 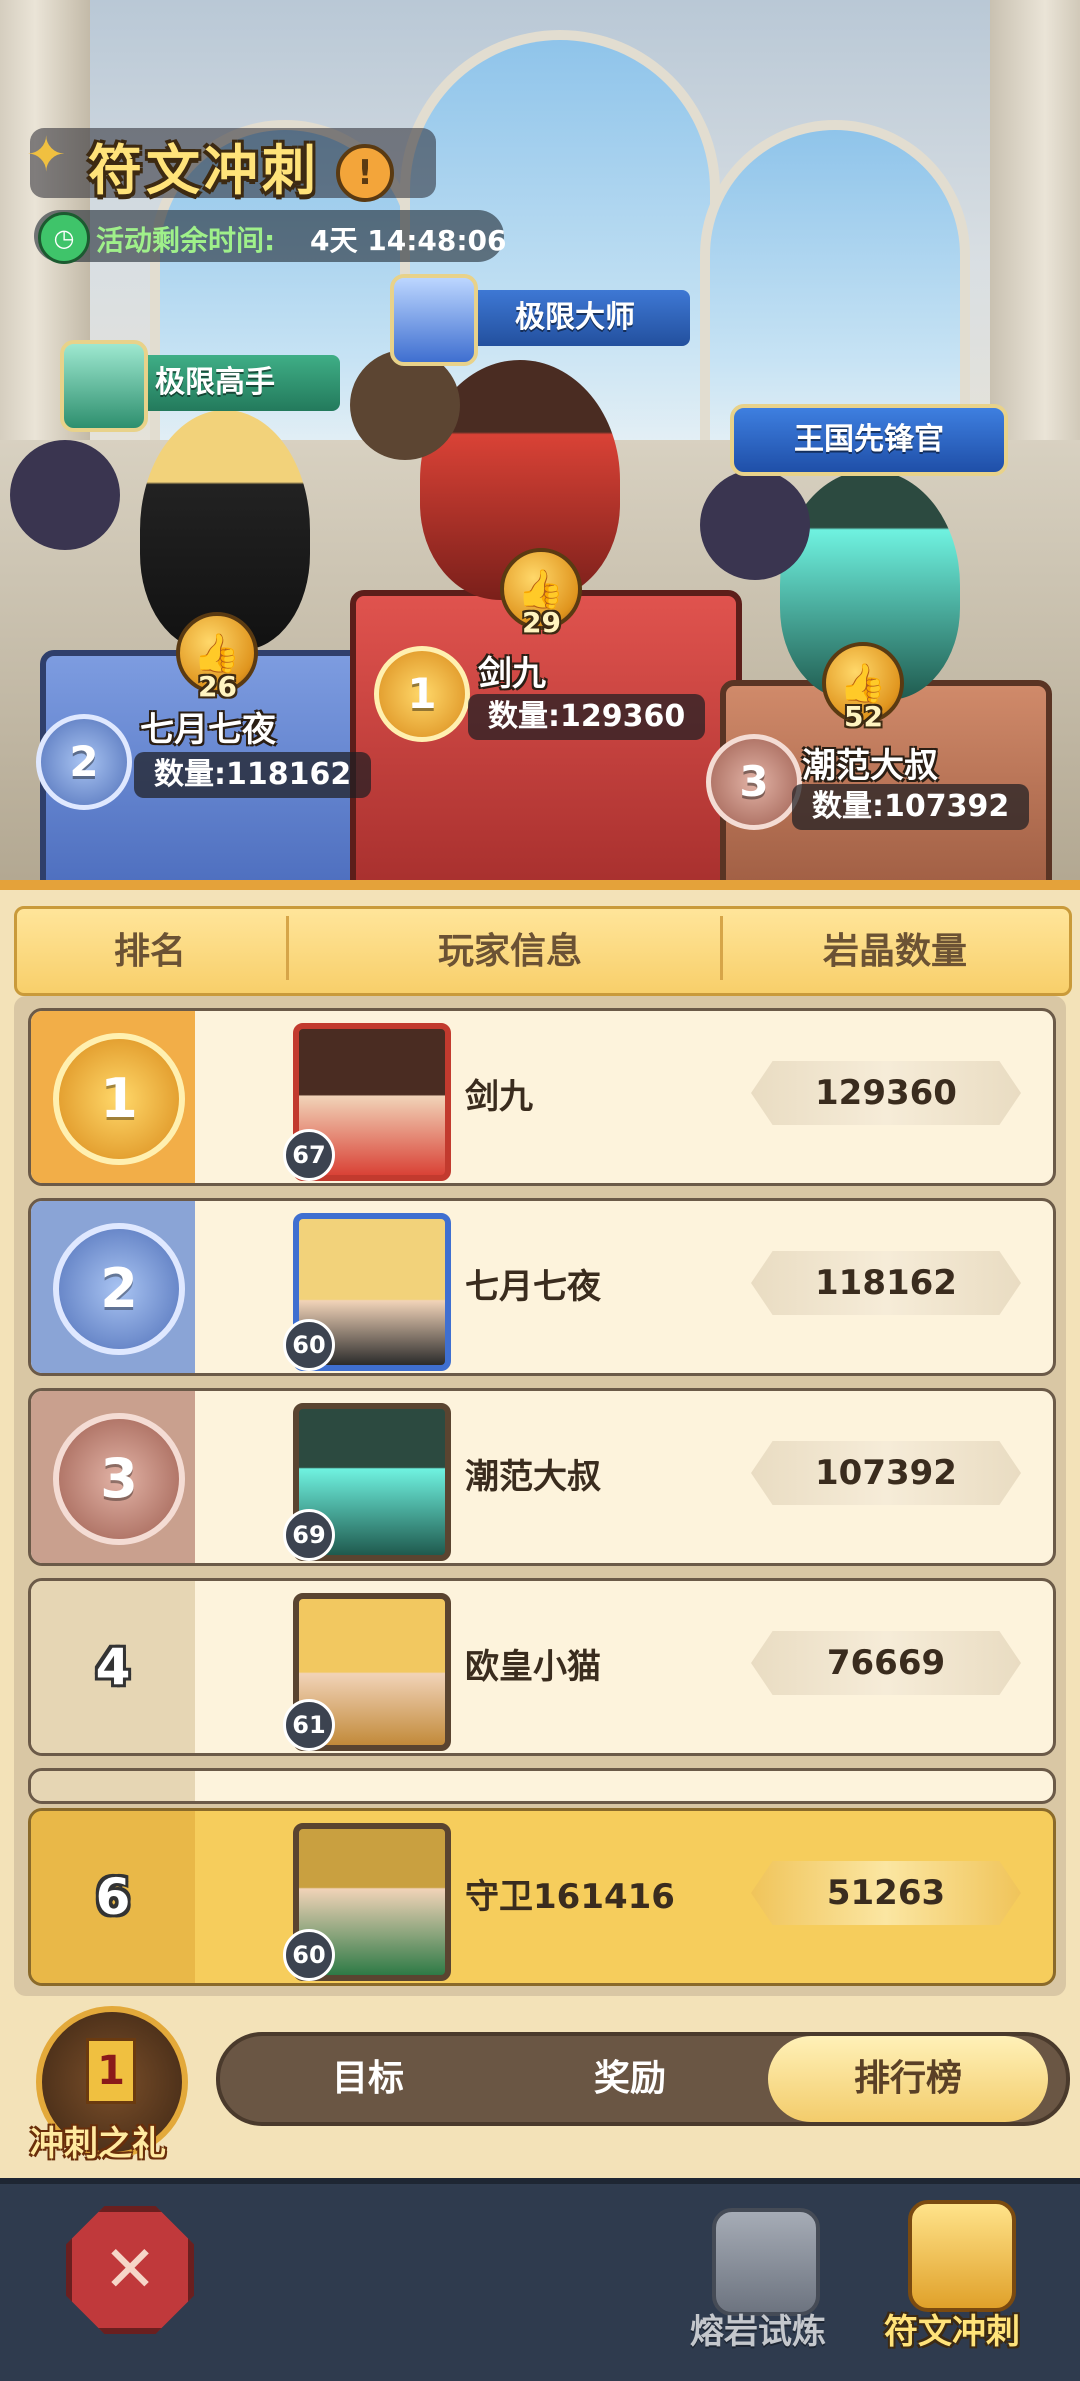 What do you see at coordinates (422, 694) in the screenshot?
I see `rank-medal-1: 1` at bounding box center [422, 694].